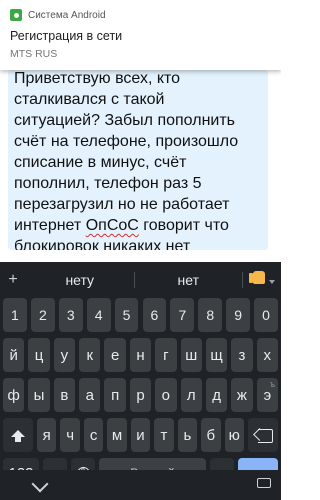  I want to click on key-label: 0, so click(266, 315).